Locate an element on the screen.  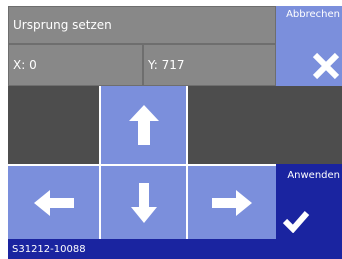
empty-tile-left is located at coordinates (53, 125).